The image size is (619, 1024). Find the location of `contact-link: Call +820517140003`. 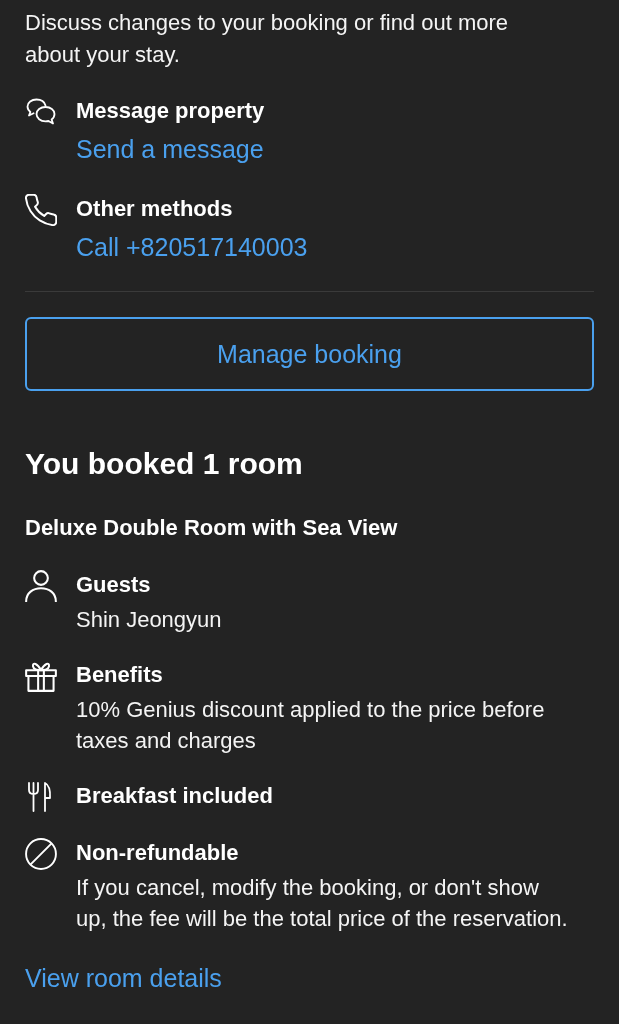

contact-link: Call +820517140003 is located at coordinates (192, 247).